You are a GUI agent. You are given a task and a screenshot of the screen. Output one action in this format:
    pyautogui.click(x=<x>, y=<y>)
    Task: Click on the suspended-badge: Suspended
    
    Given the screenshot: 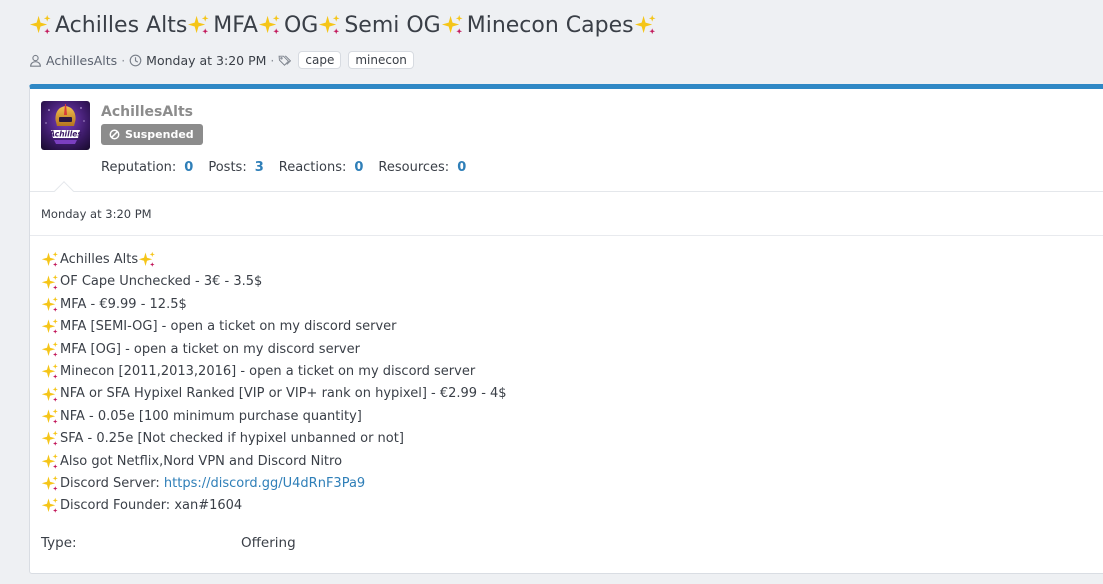 What is the action you would take?
    pyautogui.click(x=152, y=134)
    